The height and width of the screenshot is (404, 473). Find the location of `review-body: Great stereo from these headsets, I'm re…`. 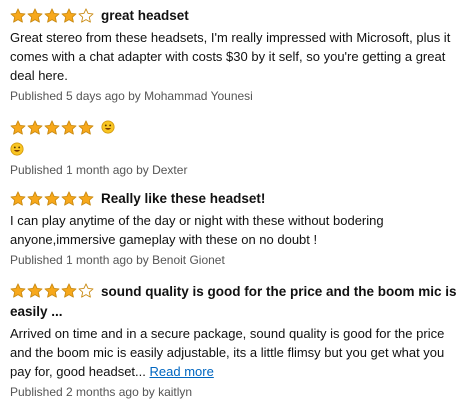

review-body: Great stereo from these headsets, I'm re… is located at coordinates (230, 56).